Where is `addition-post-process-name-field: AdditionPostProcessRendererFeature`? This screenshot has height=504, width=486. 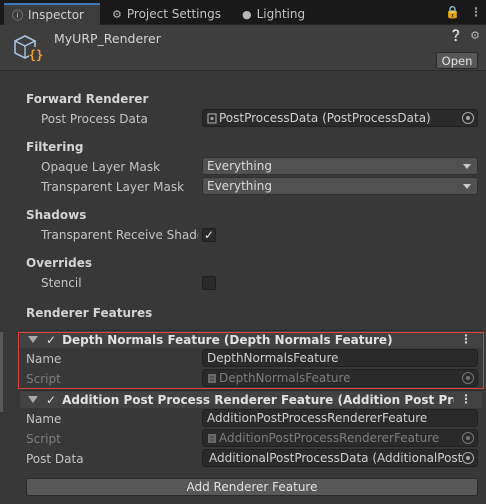 addition-post-process-name-field: AdditionPostProcessRendererFeature is located at coordinates (340, 418).